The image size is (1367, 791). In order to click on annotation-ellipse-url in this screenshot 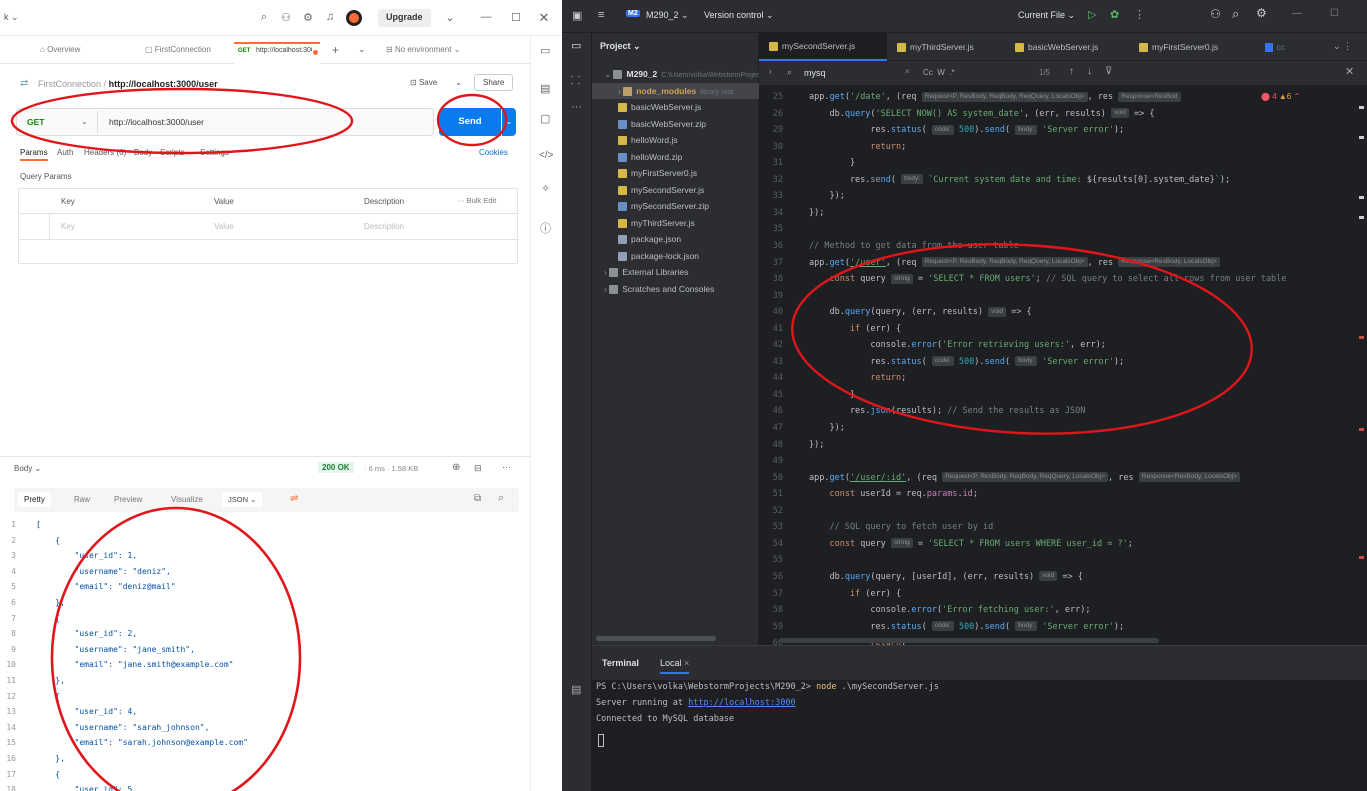, I will do `click(182, 121)`.